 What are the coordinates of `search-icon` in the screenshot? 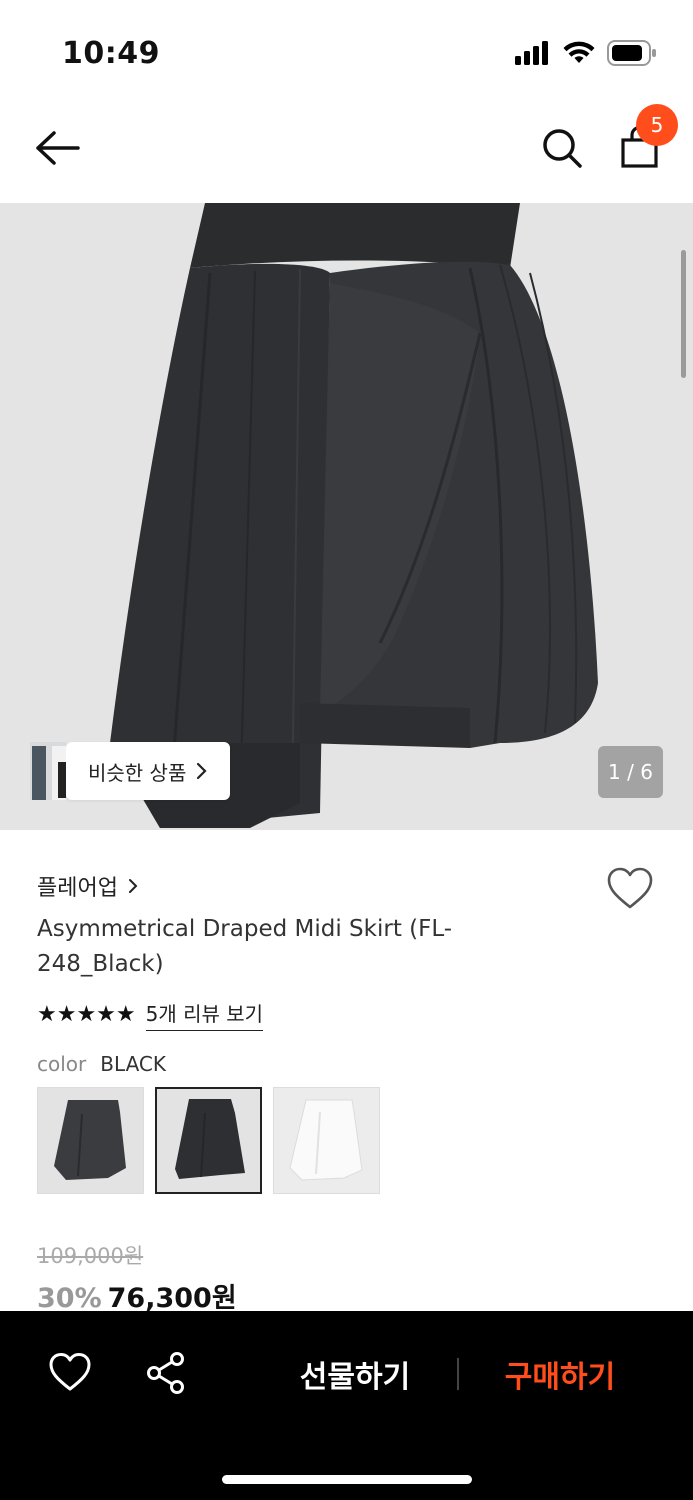 It's located at (562, 148).